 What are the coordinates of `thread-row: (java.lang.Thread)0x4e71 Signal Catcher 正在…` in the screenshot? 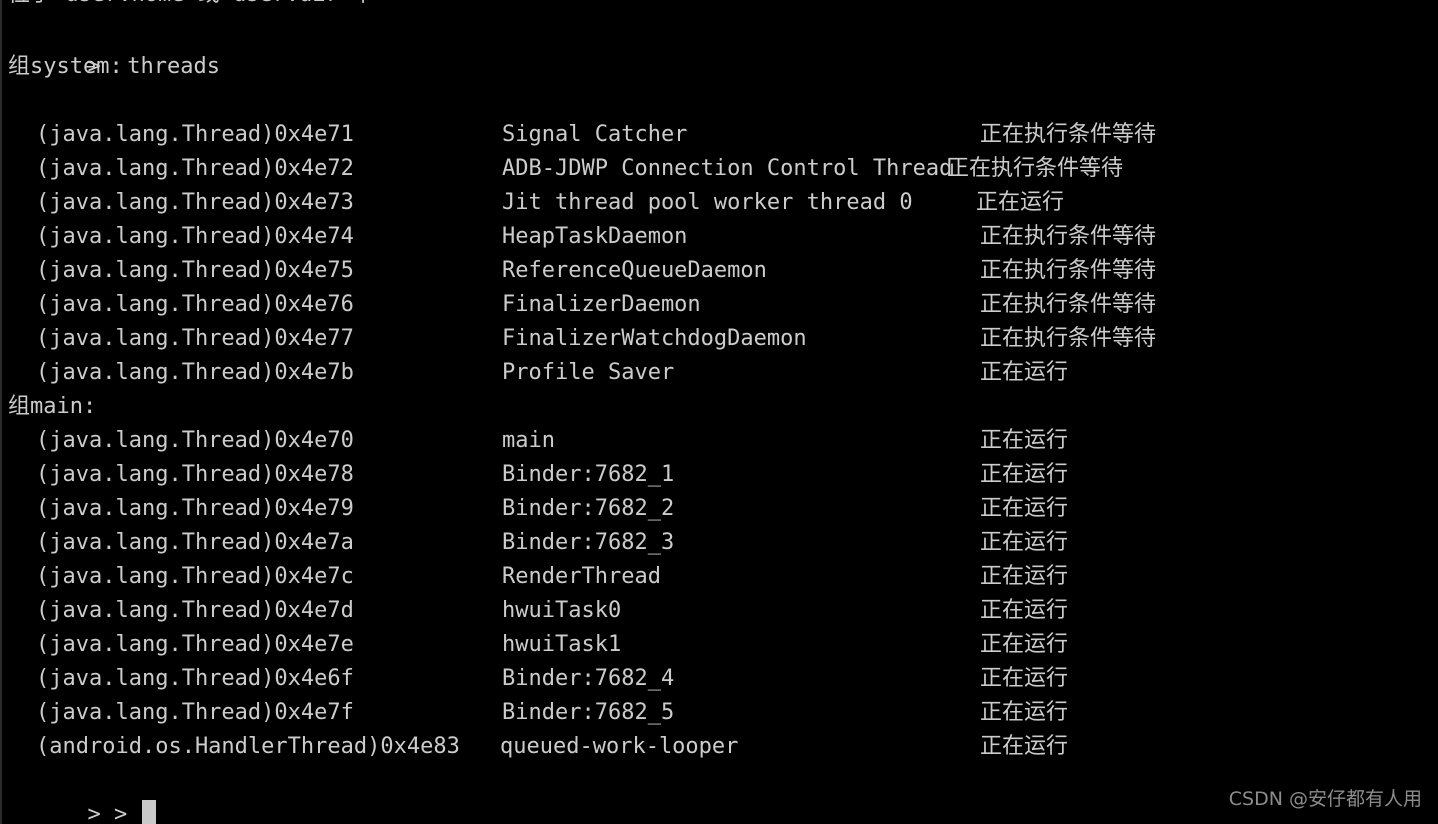 It's located at (720, 135).